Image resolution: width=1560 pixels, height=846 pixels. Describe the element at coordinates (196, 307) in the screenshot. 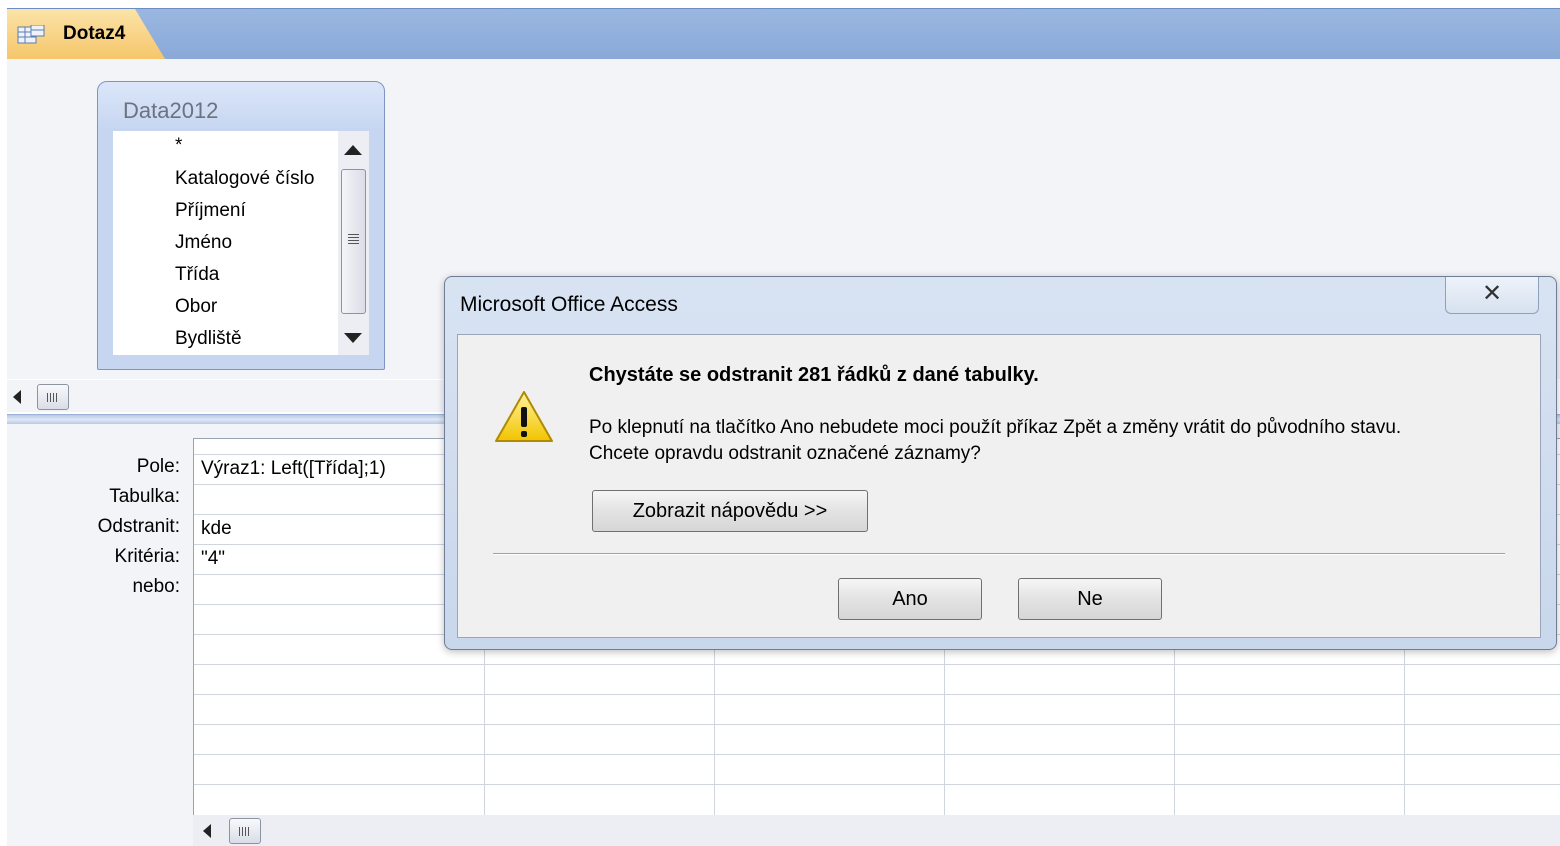

I see `field-item: Obor` at that location.